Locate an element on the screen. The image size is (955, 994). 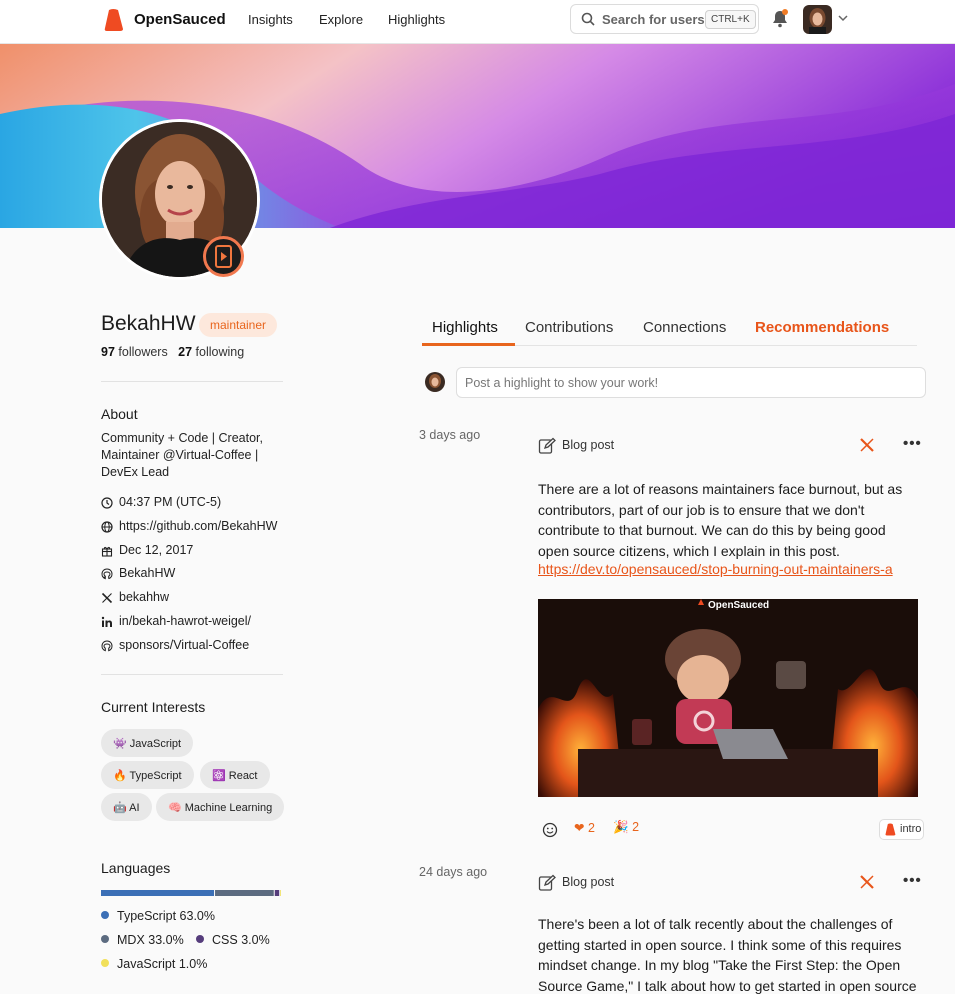
tab-contributions: Contributions is located at coordinates (569, 327).